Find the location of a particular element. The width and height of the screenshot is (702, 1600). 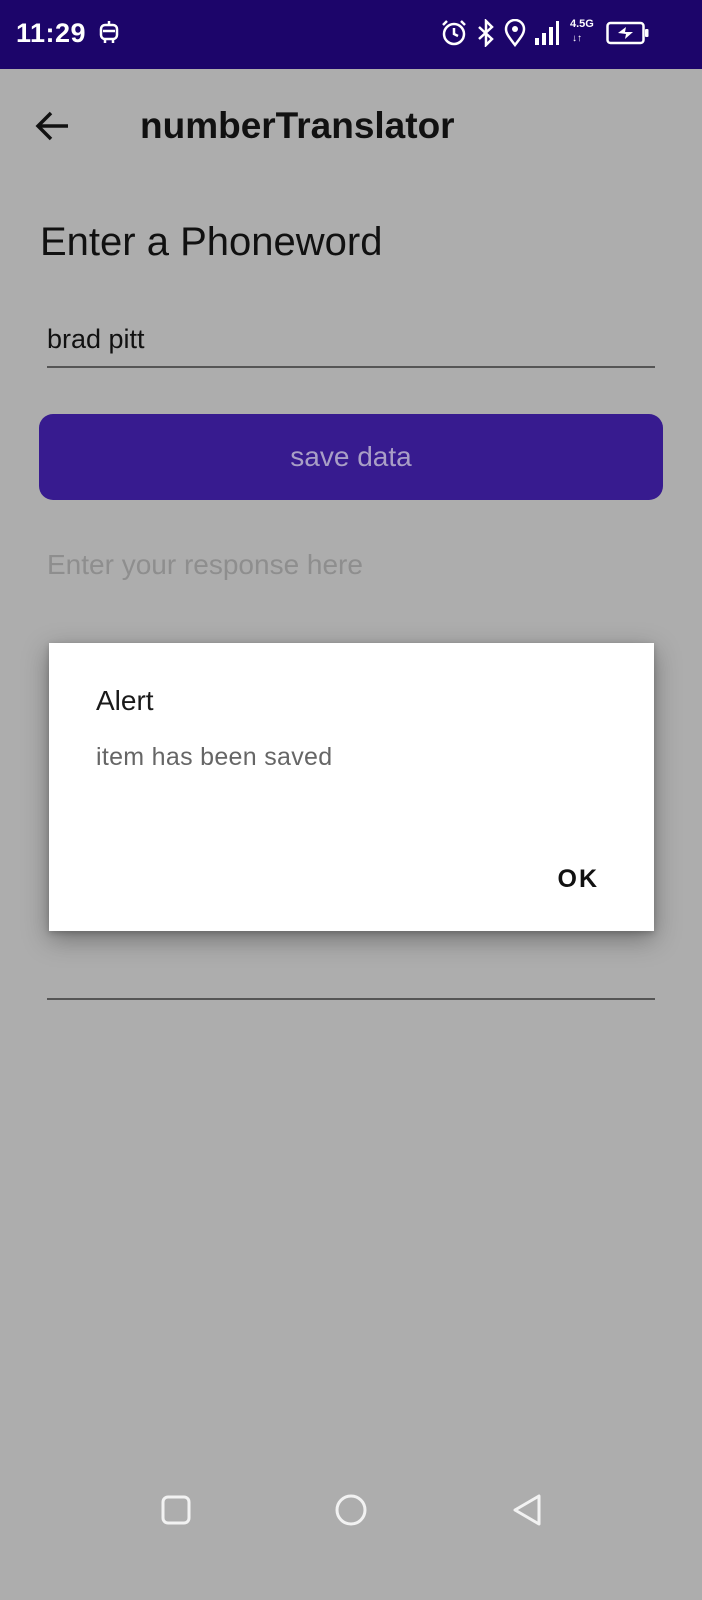

system-nav-bar is located at coordinates (351, 1540).